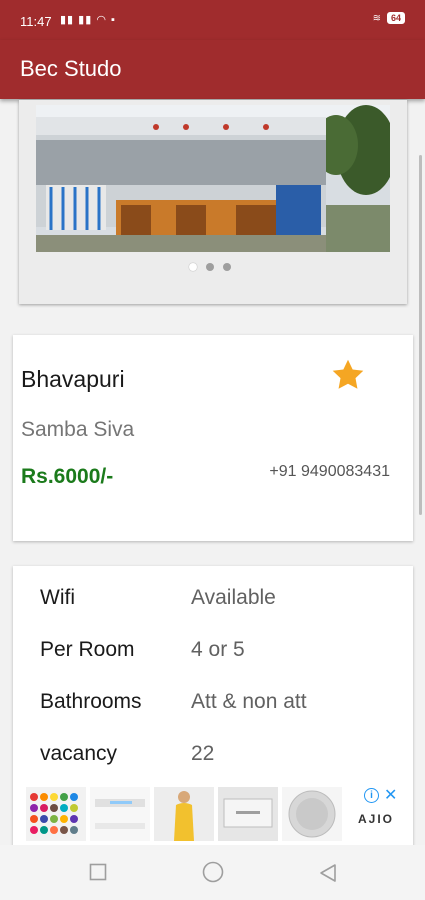 Image resolution: width=425 pixels, height=900 pixels. I want to click on detail-label-vacancy: vacancy, so click(79, 753).